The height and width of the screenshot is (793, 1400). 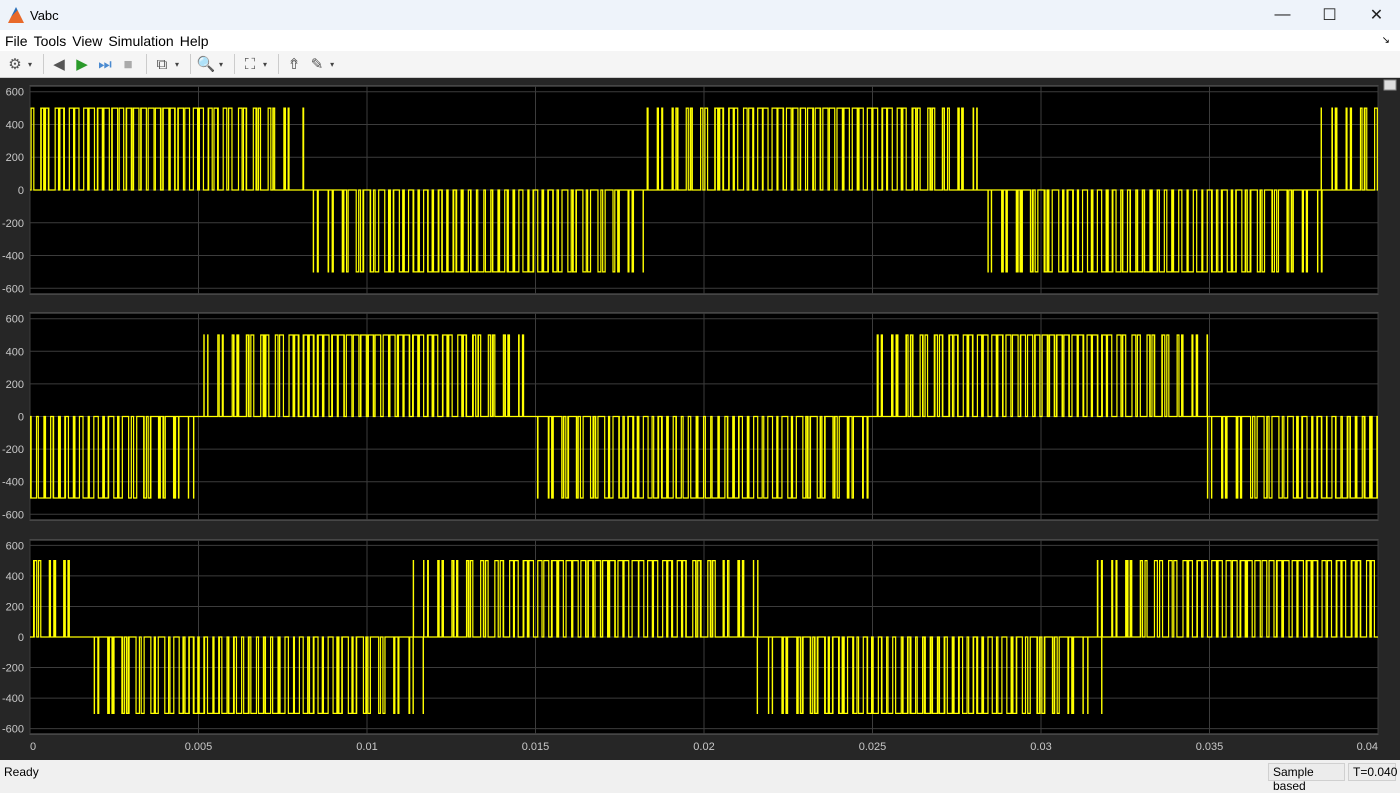 I want to click on window-title: Vabc, so click(x=44, y=15).